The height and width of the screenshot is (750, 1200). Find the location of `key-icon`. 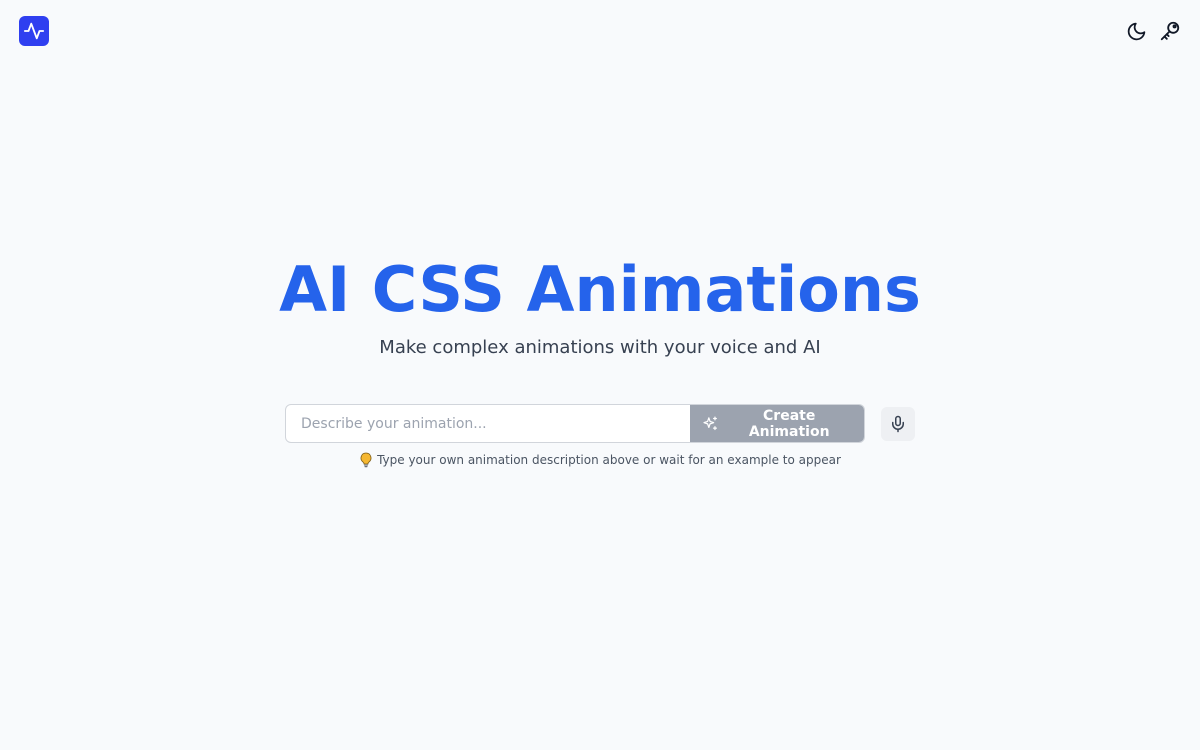

key-icon is located at coordinates (1170, 31).